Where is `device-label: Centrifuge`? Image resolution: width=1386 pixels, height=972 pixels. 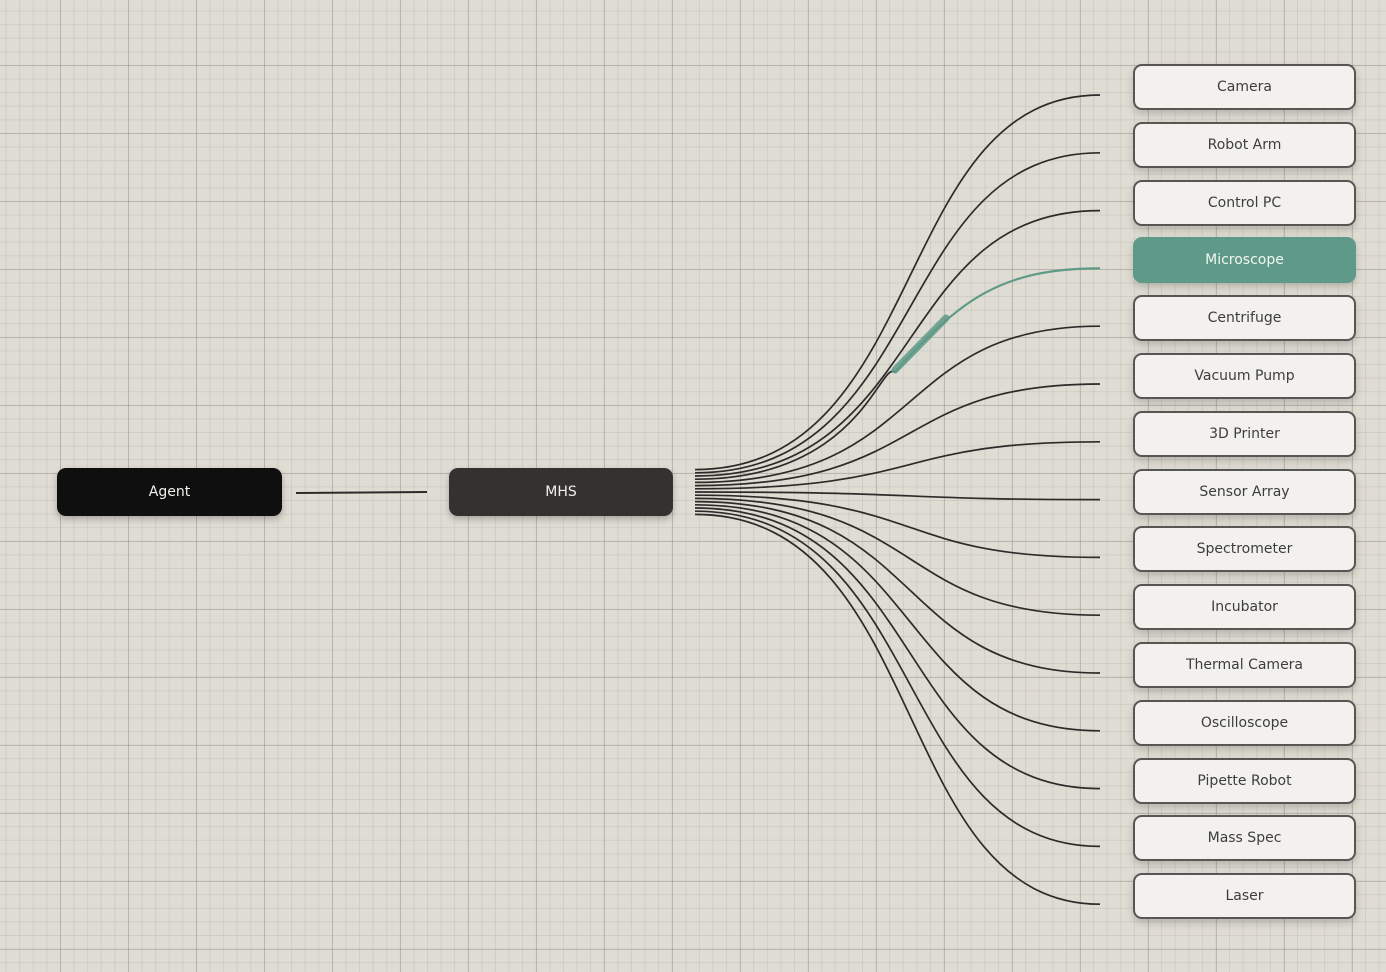
device-label: Centrifuge is located at coordinates (1244, 318).